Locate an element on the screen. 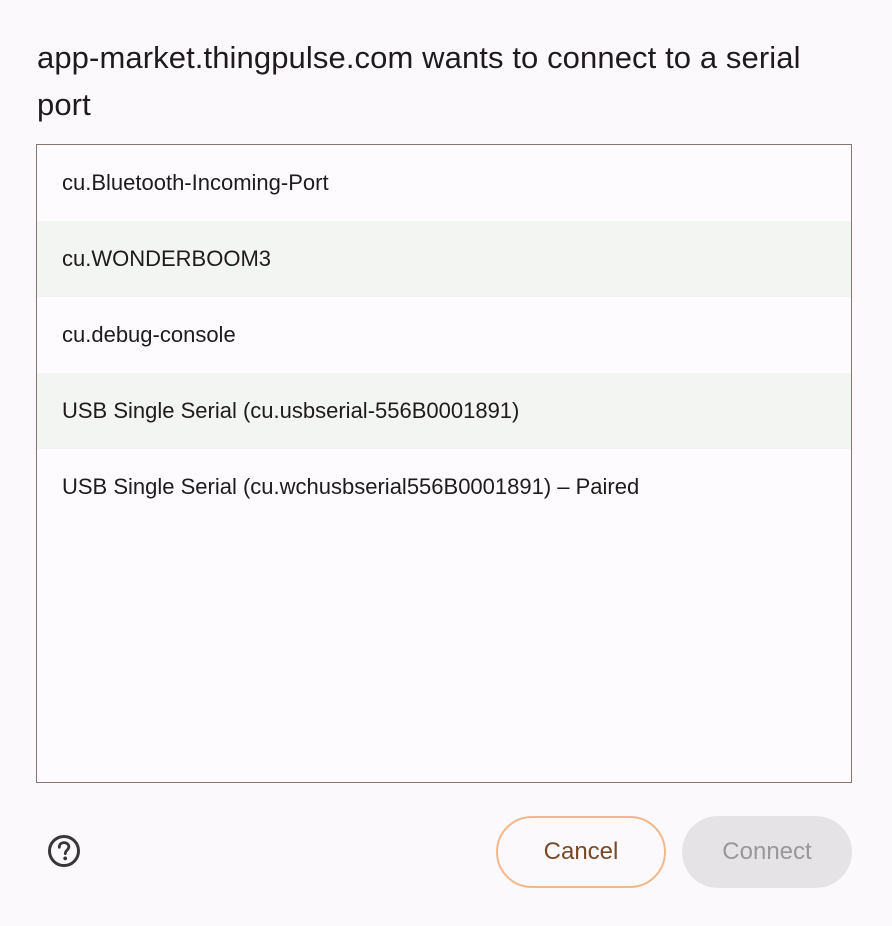 The height and width of the screenshot is (926, 892). dialog-footer: Cancel Connect is located at coordinates (446, 852).